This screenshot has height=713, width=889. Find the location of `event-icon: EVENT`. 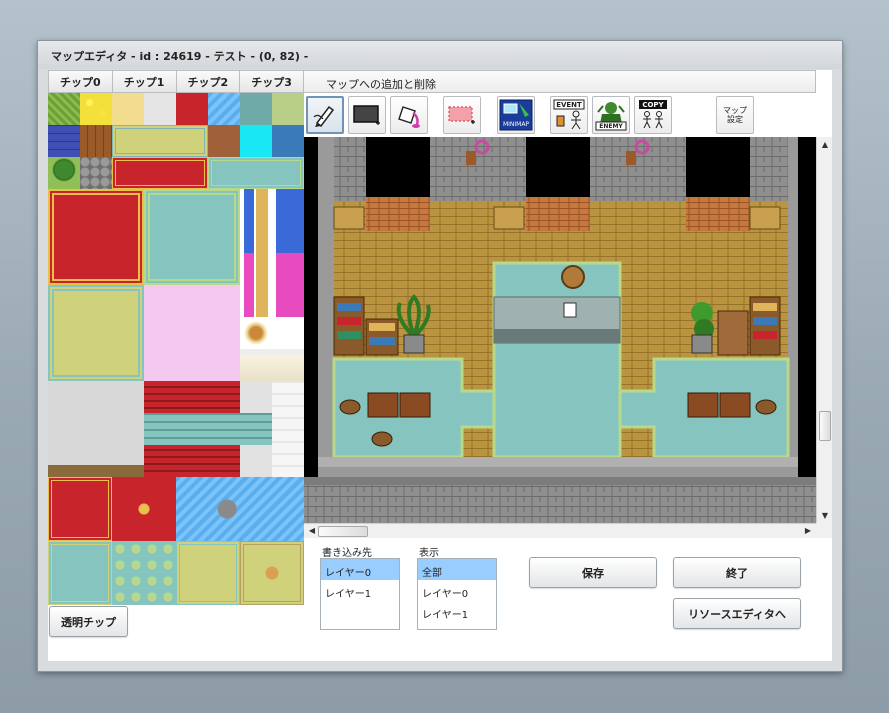

event-icon: EVENT is located at coordinates (569, 114).